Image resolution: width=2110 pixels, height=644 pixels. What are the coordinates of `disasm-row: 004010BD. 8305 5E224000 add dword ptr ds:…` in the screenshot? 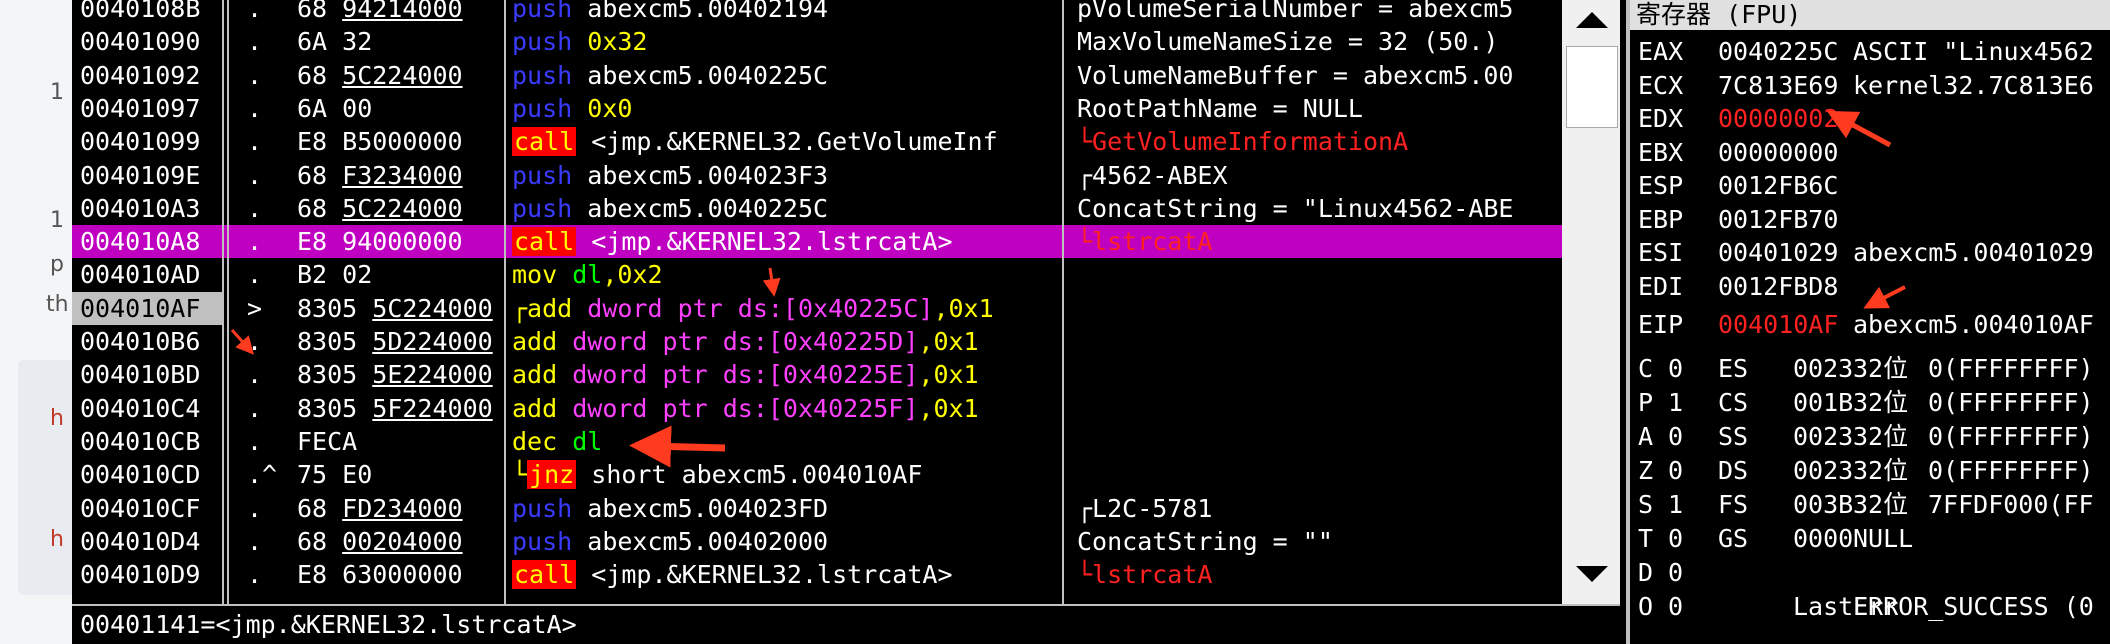 It's located at (817, 374).